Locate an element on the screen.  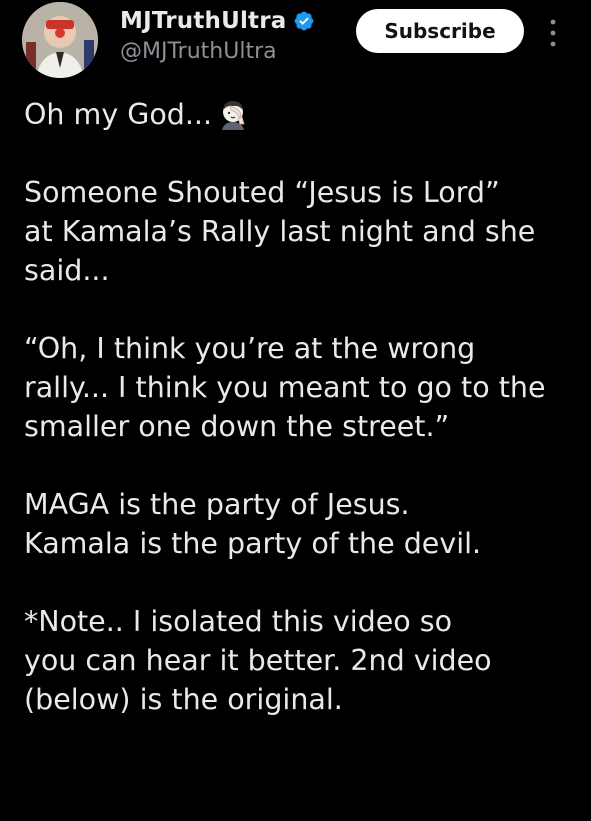
user-names: MJTruthUltra @MJTruthUltra is located at coordinates (217, 35).